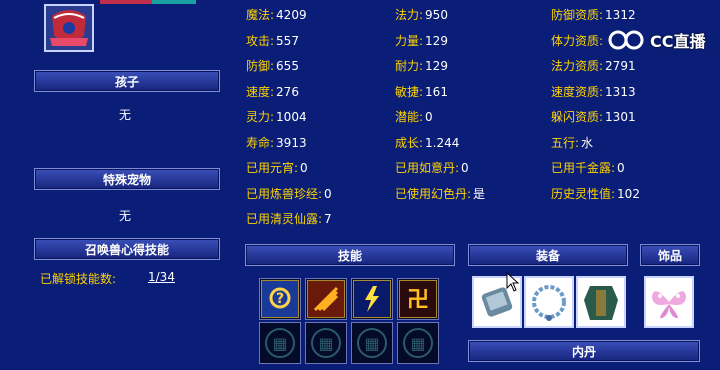 The image size is (720, 370). I want to click on stat-label: 五行:, so click(565, 142).